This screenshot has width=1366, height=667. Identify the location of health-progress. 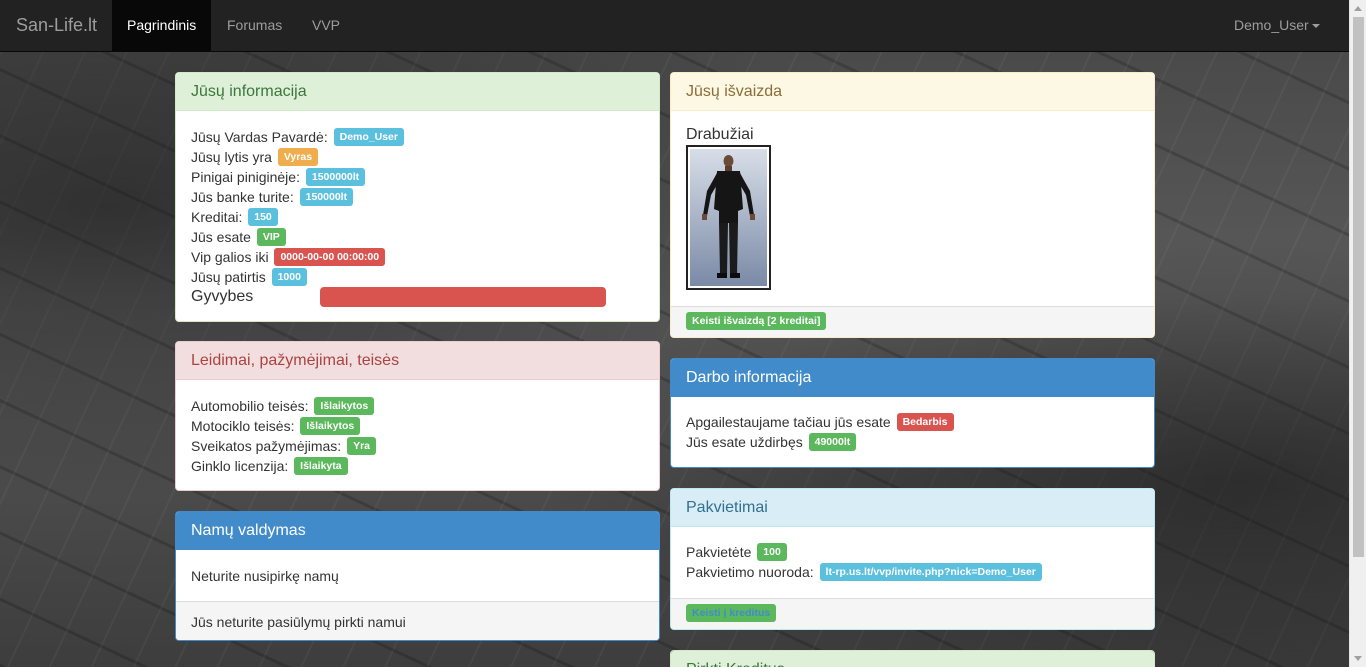
(463, 297).